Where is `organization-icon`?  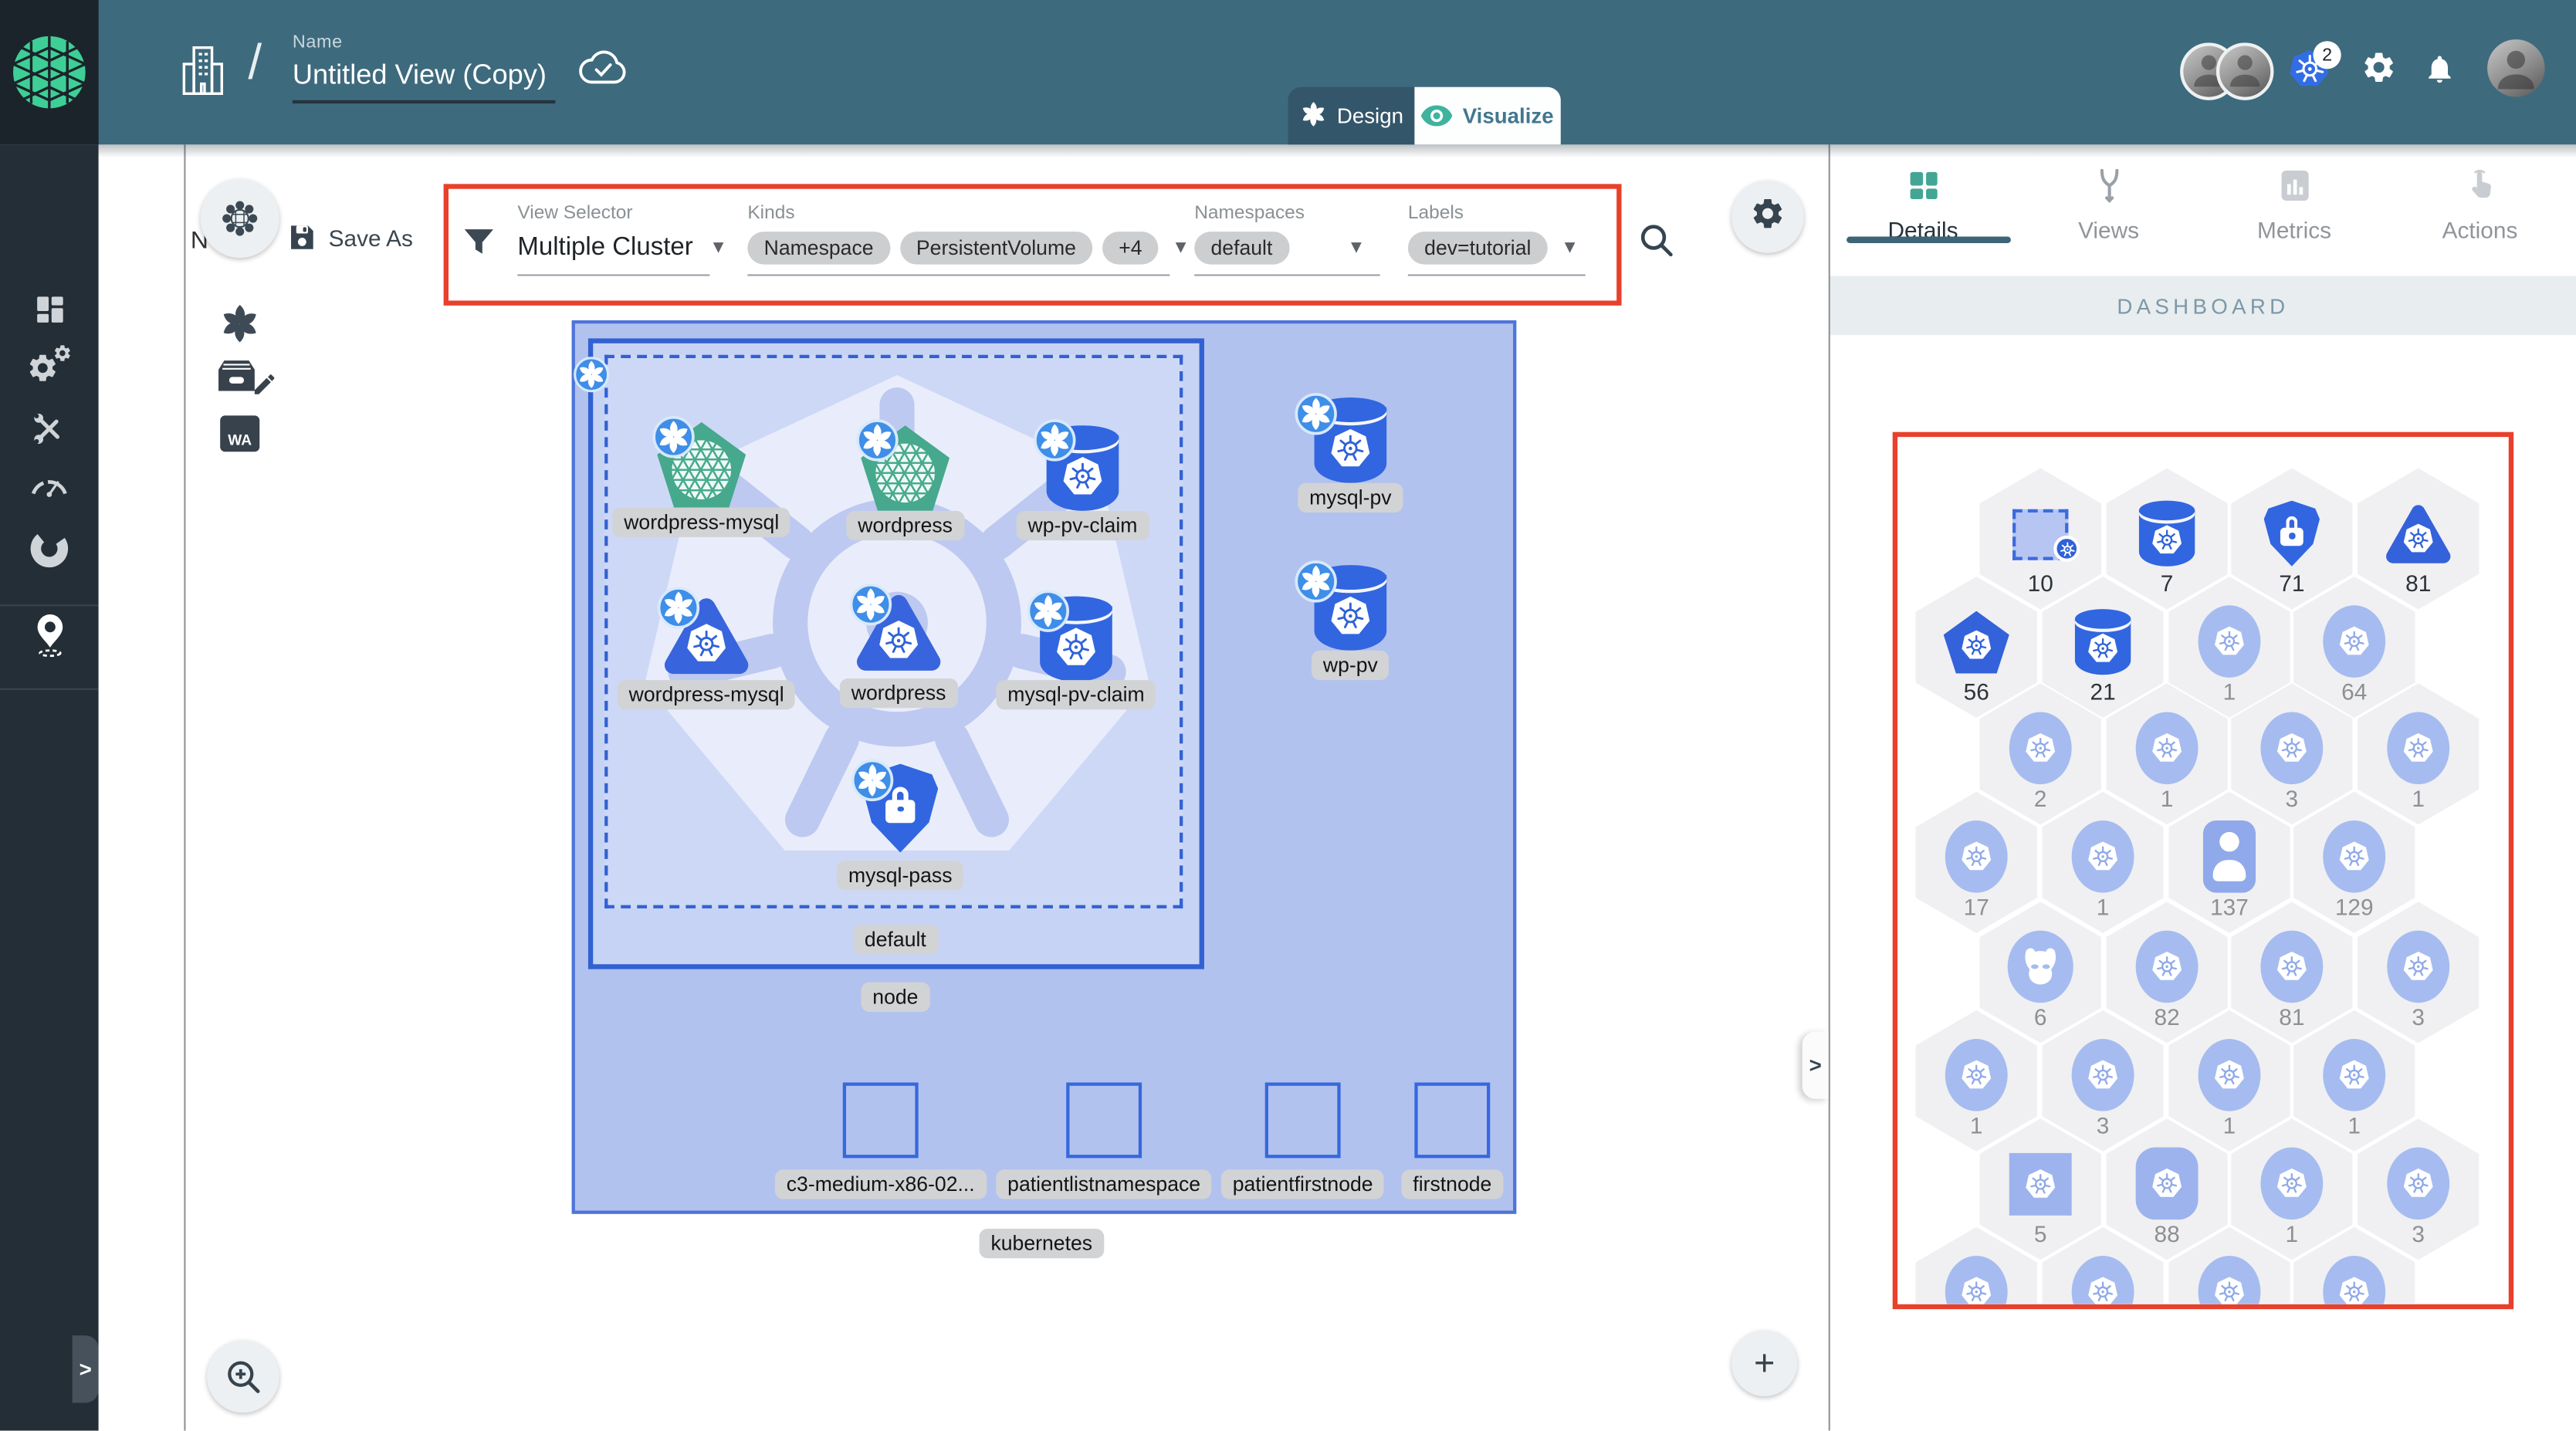 organization-icon is located at coordinates (203, 70).